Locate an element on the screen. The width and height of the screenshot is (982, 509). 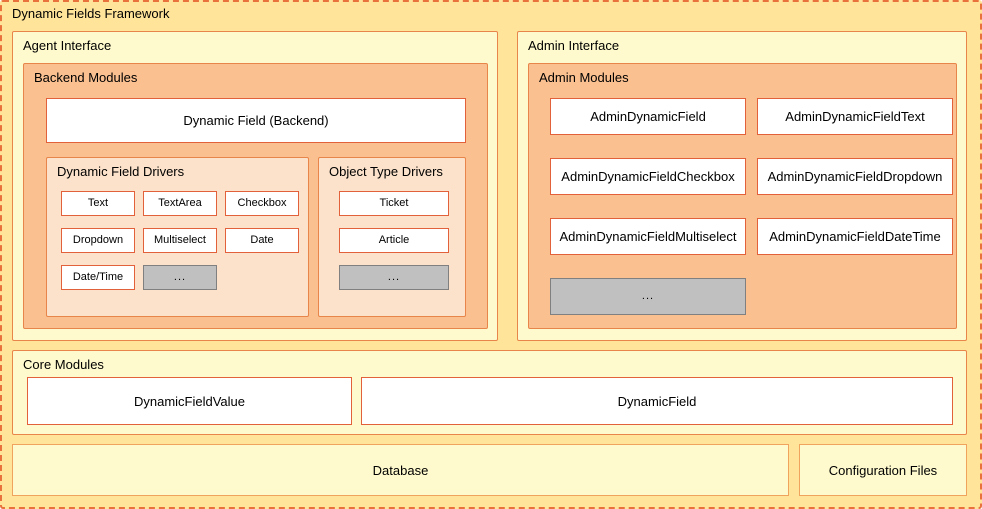
admin-module-box-admindynamicfield: AdminDynamicField is located at coordinates (648, 116).